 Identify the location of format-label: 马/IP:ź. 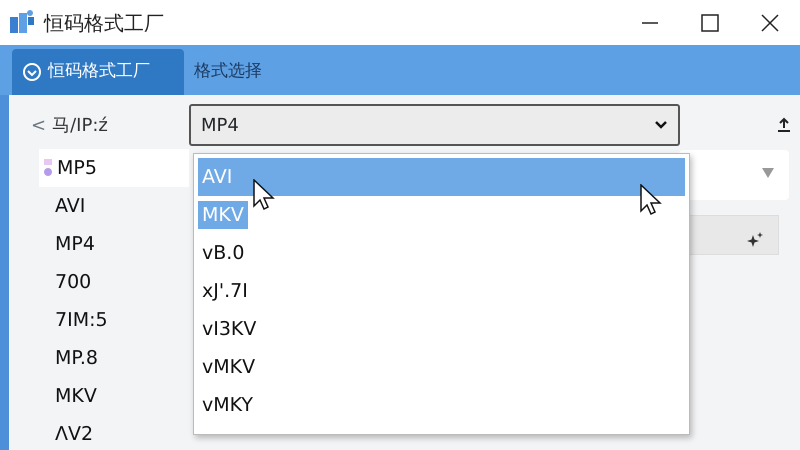
(80, 126).